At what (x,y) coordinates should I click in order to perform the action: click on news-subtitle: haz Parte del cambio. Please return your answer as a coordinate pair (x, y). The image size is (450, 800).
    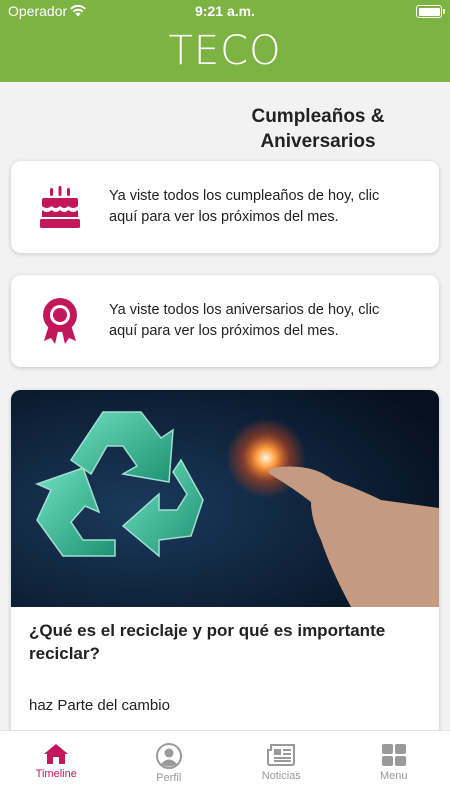
    Looking at the image, I should click on (99, 705).